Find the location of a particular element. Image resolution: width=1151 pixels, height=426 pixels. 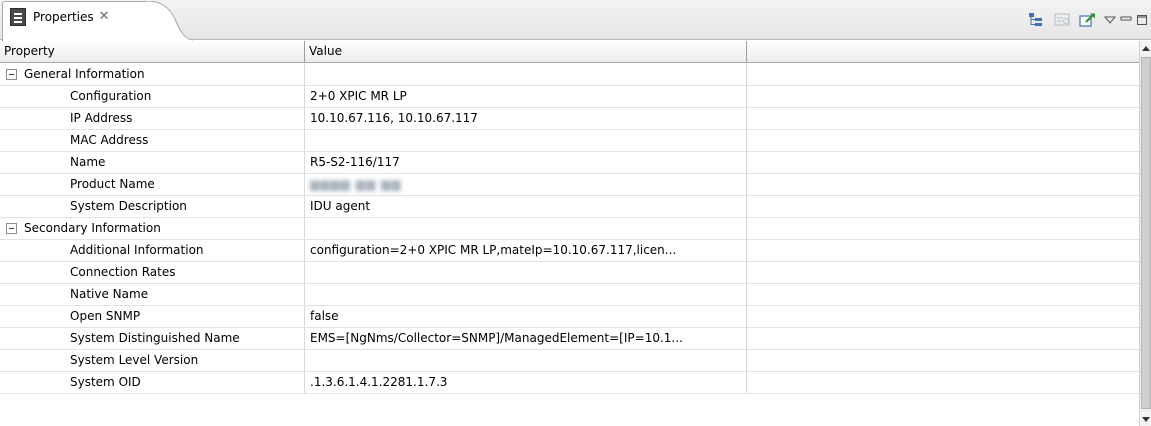

property-label: System Level Version is located at coordinates (134, 360).